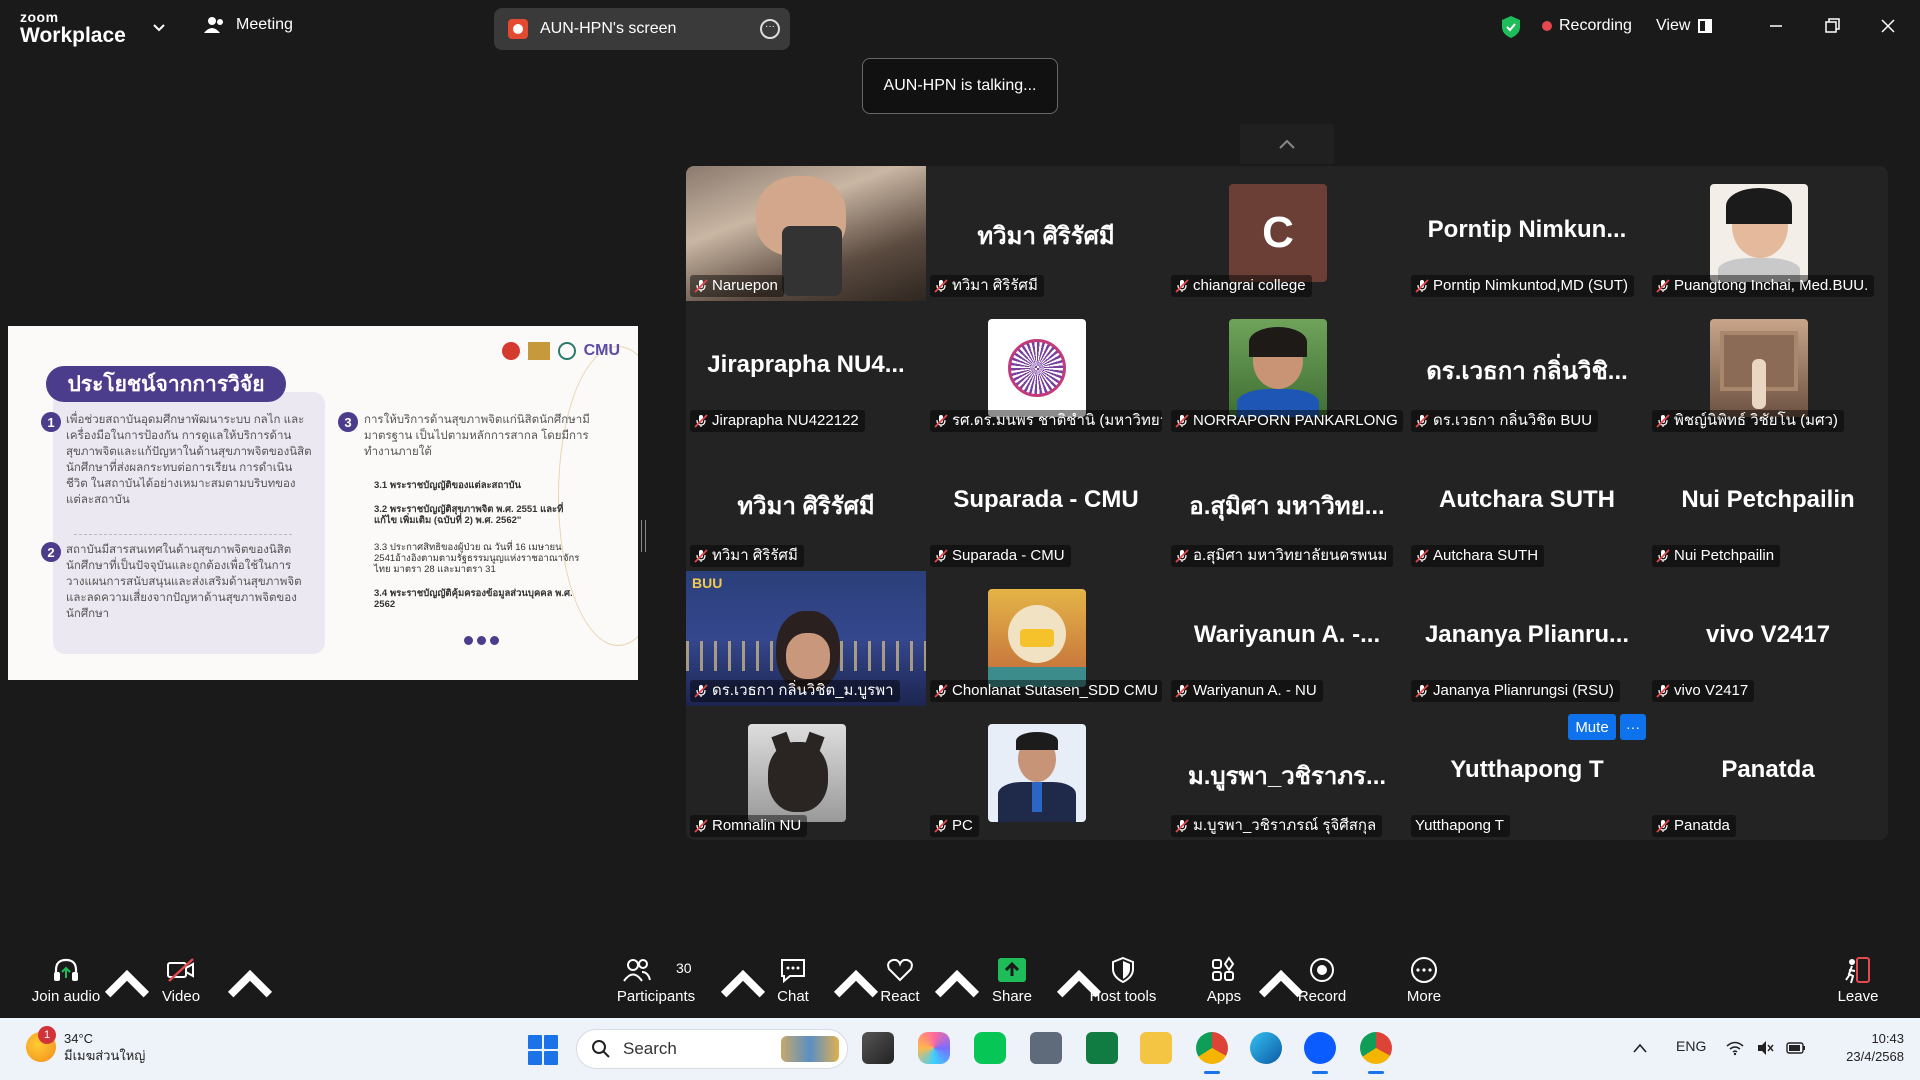 The height and width of the screenshot is (1080, 1920). Describe the element at coordinates (1322, 985) in the screenshot. I see `record-button: Record` at that location.